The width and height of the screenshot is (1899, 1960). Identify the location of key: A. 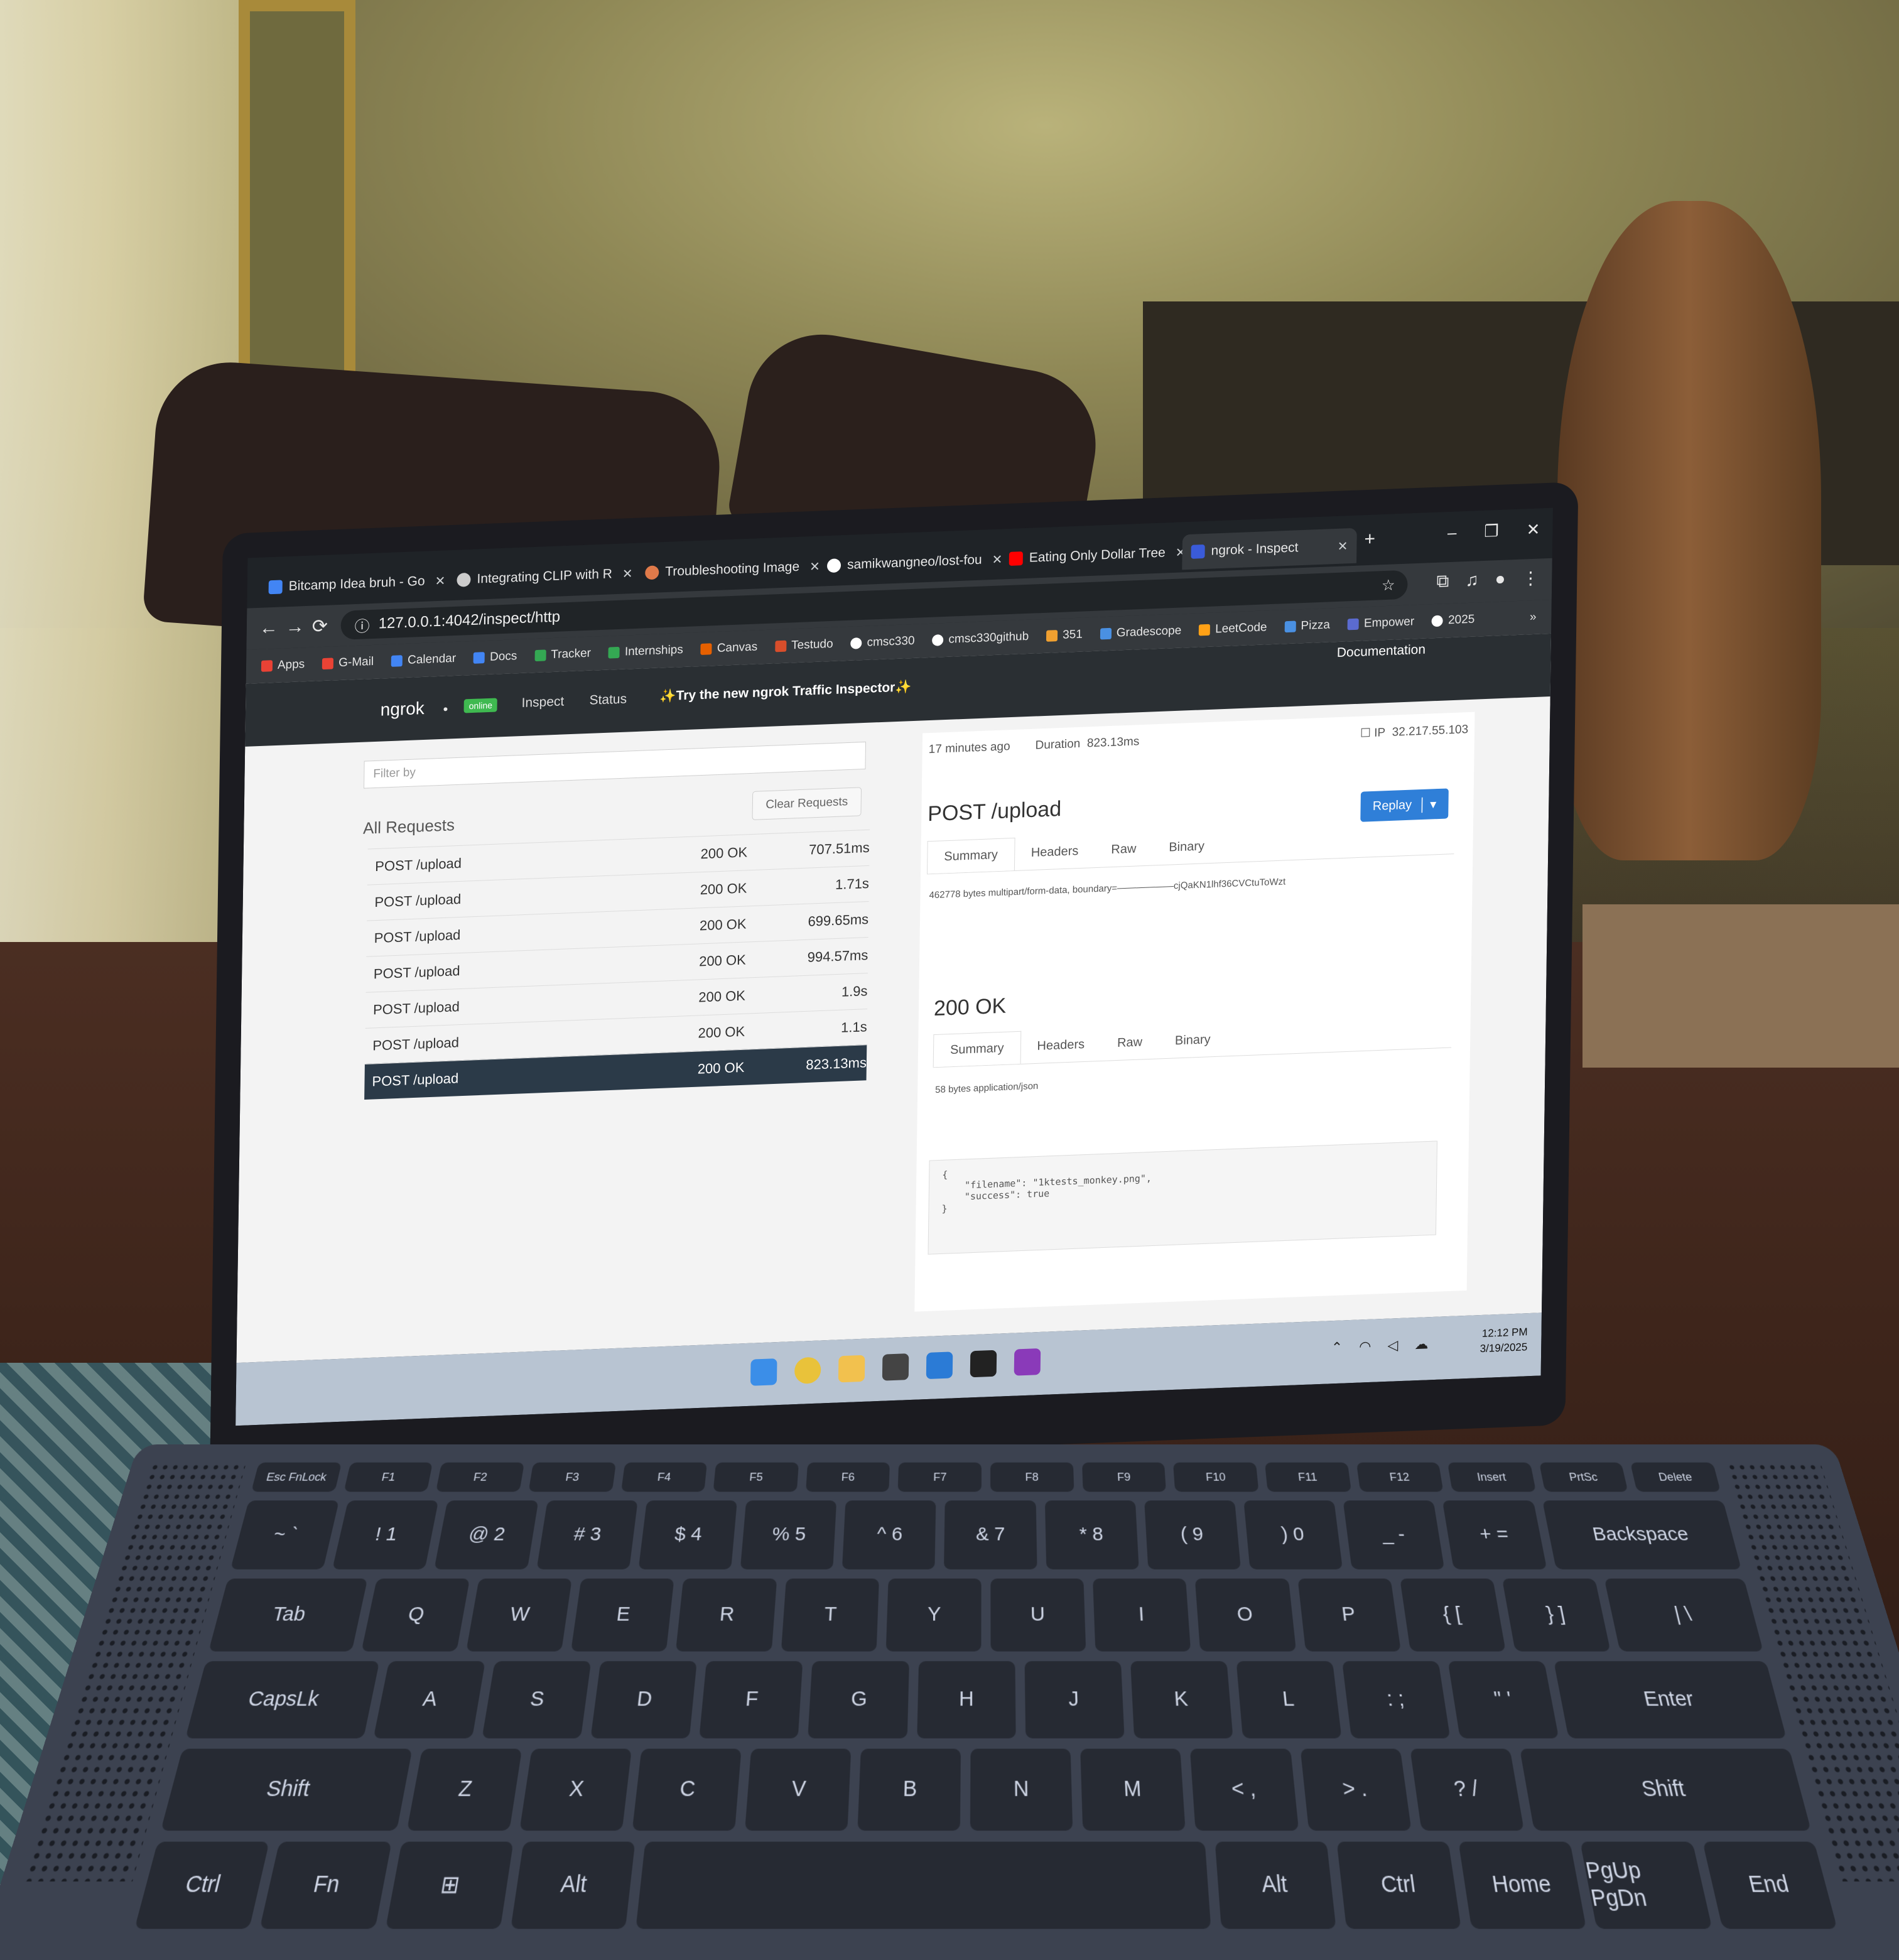
(429, 1700).